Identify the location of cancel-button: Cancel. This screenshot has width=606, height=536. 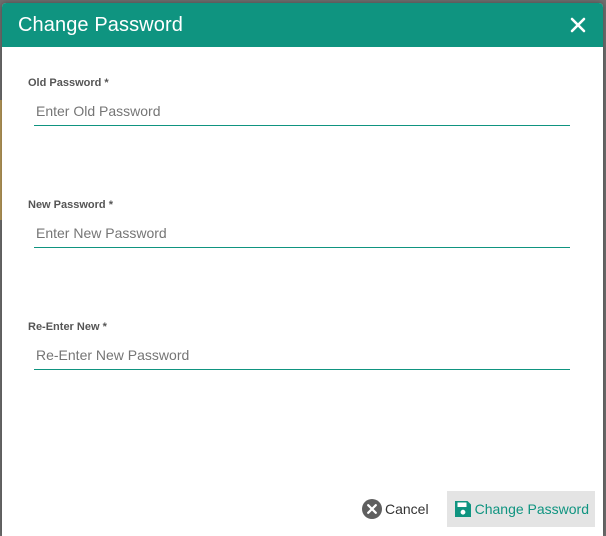
(395, 509).